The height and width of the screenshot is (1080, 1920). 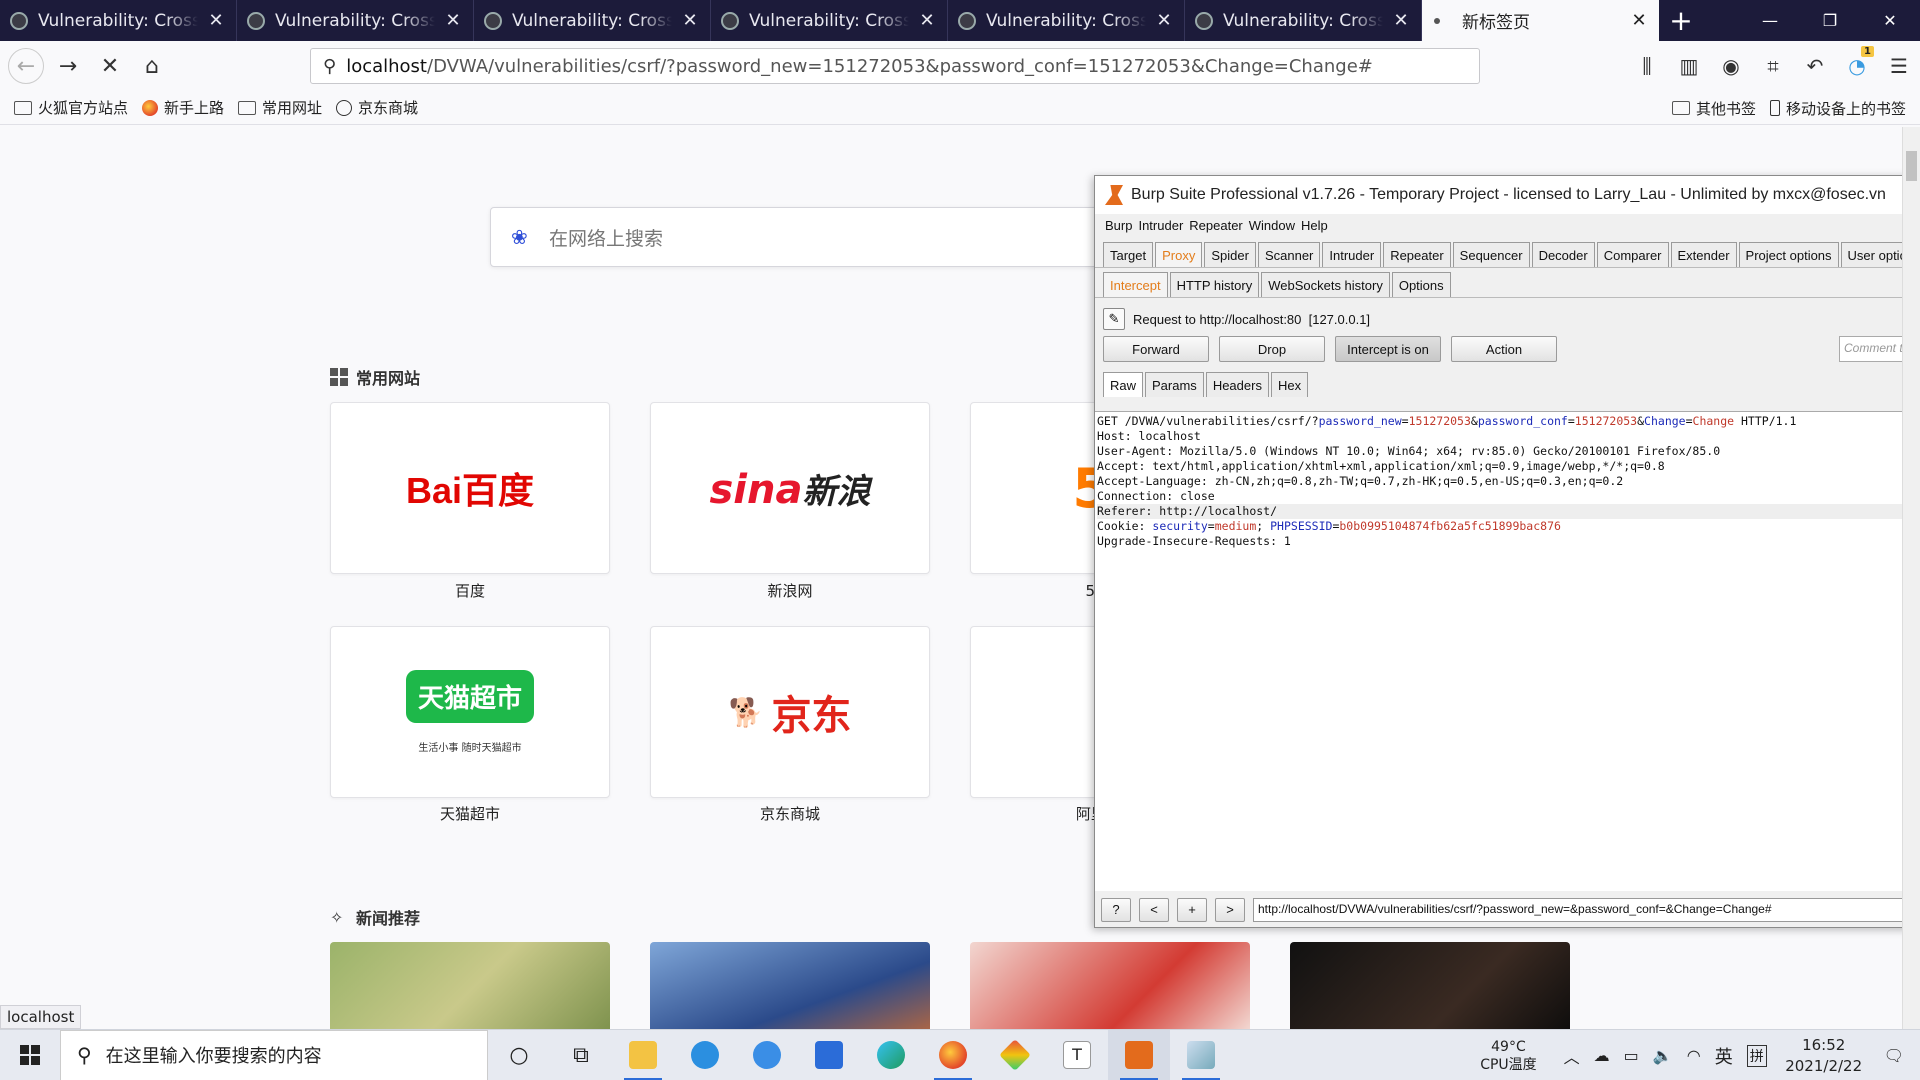 I want to click on browser-tab-active: 新标签页 ✕, so click(x=1540, y=20).